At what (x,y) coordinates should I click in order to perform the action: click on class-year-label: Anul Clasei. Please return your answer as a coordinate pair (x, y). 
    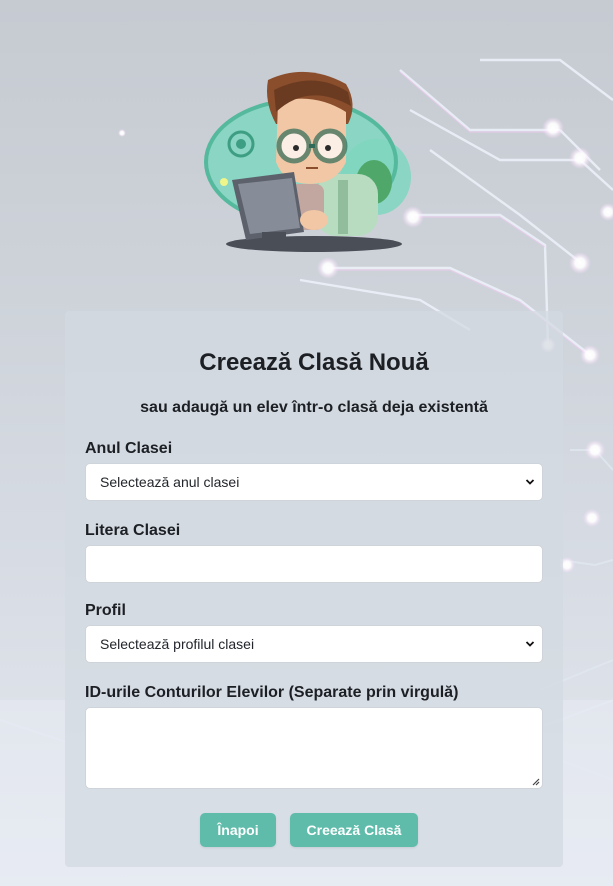
    Looking at the image, I should click on (129, 448).